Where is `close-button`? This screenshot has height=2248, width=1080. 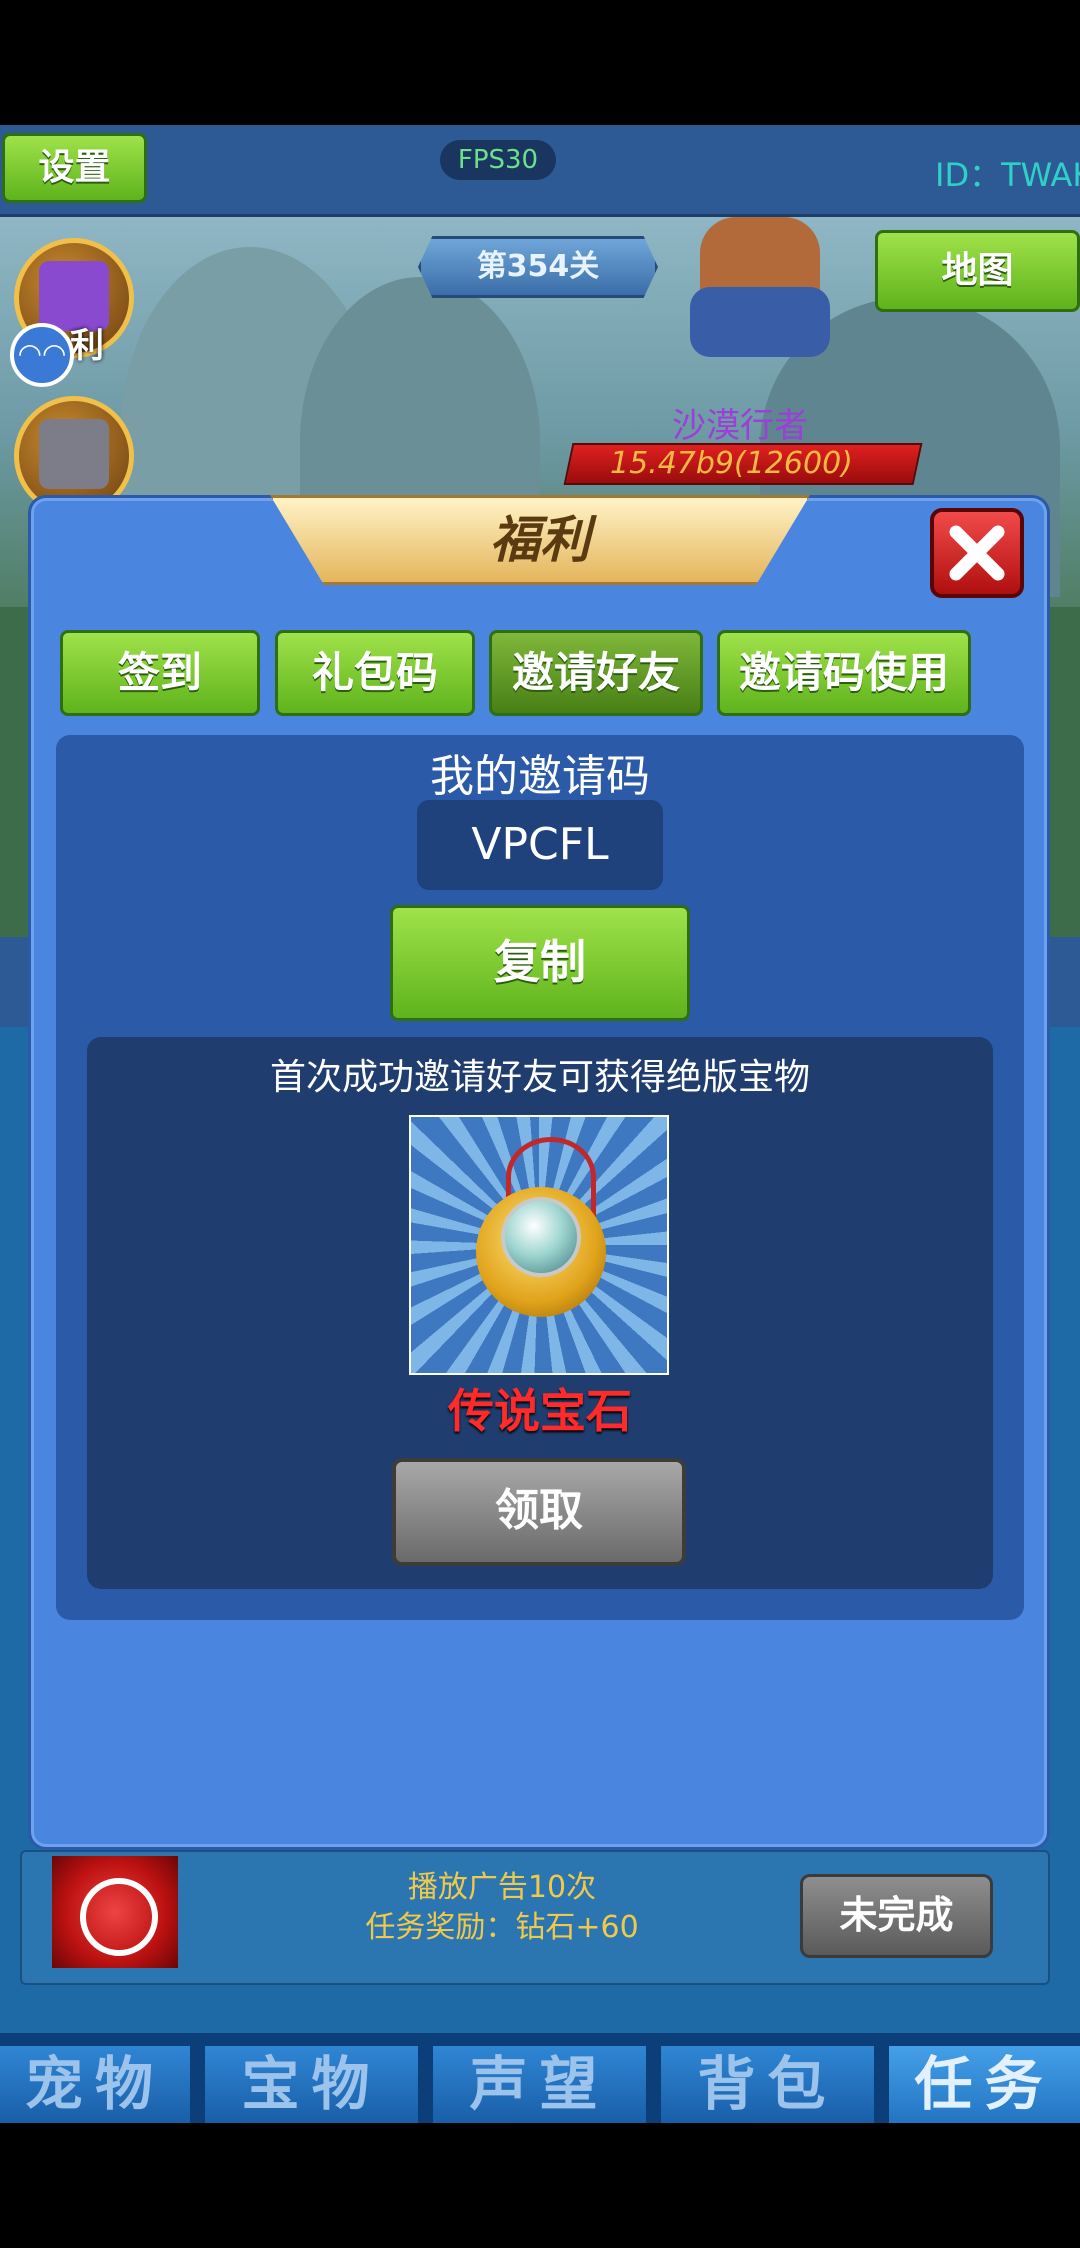 close-button is located at coordinates (977, 553).